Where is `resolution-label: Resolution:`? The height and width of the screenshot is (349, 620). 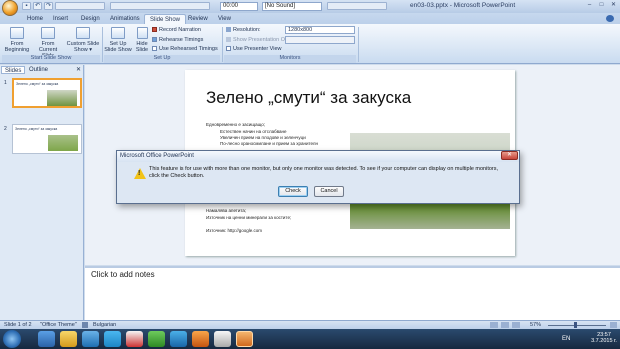
resolution-label: Resolution: is located at coordinates (243, 30).